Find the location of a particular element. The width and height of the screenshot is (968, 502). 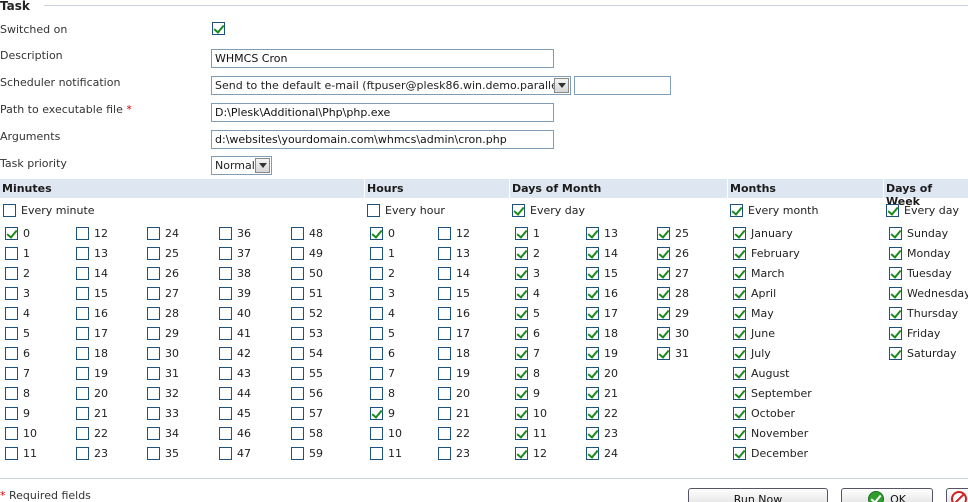

minutes-item: 33 is located at coordinates (163, 413).